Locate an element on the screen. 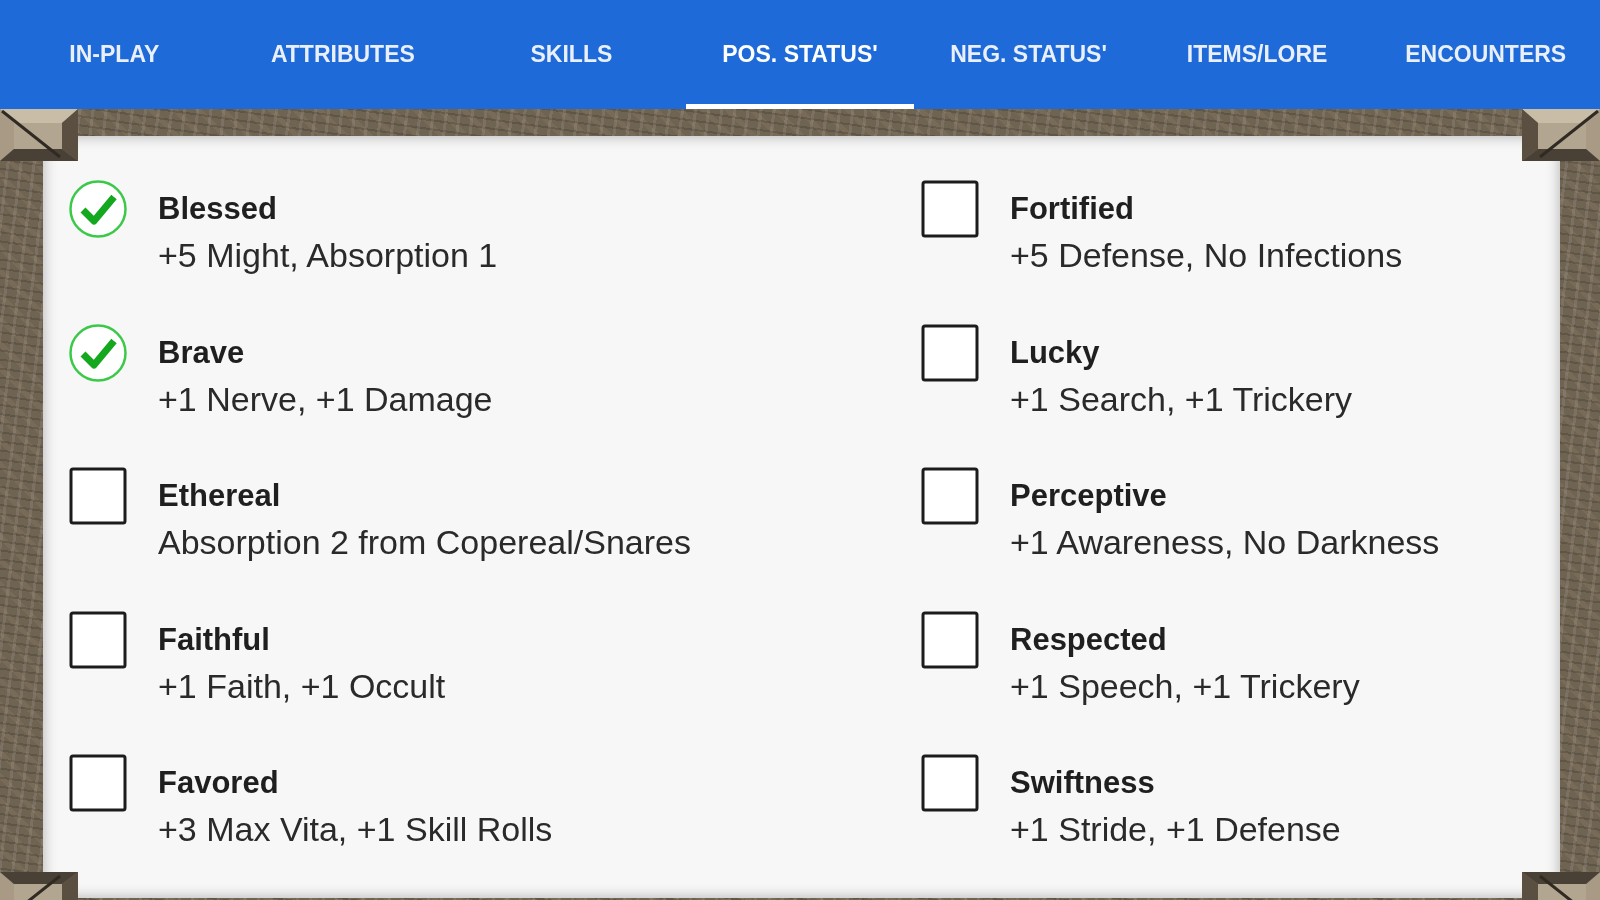  status-name: Ethereal is located at coordinates (220, 496).